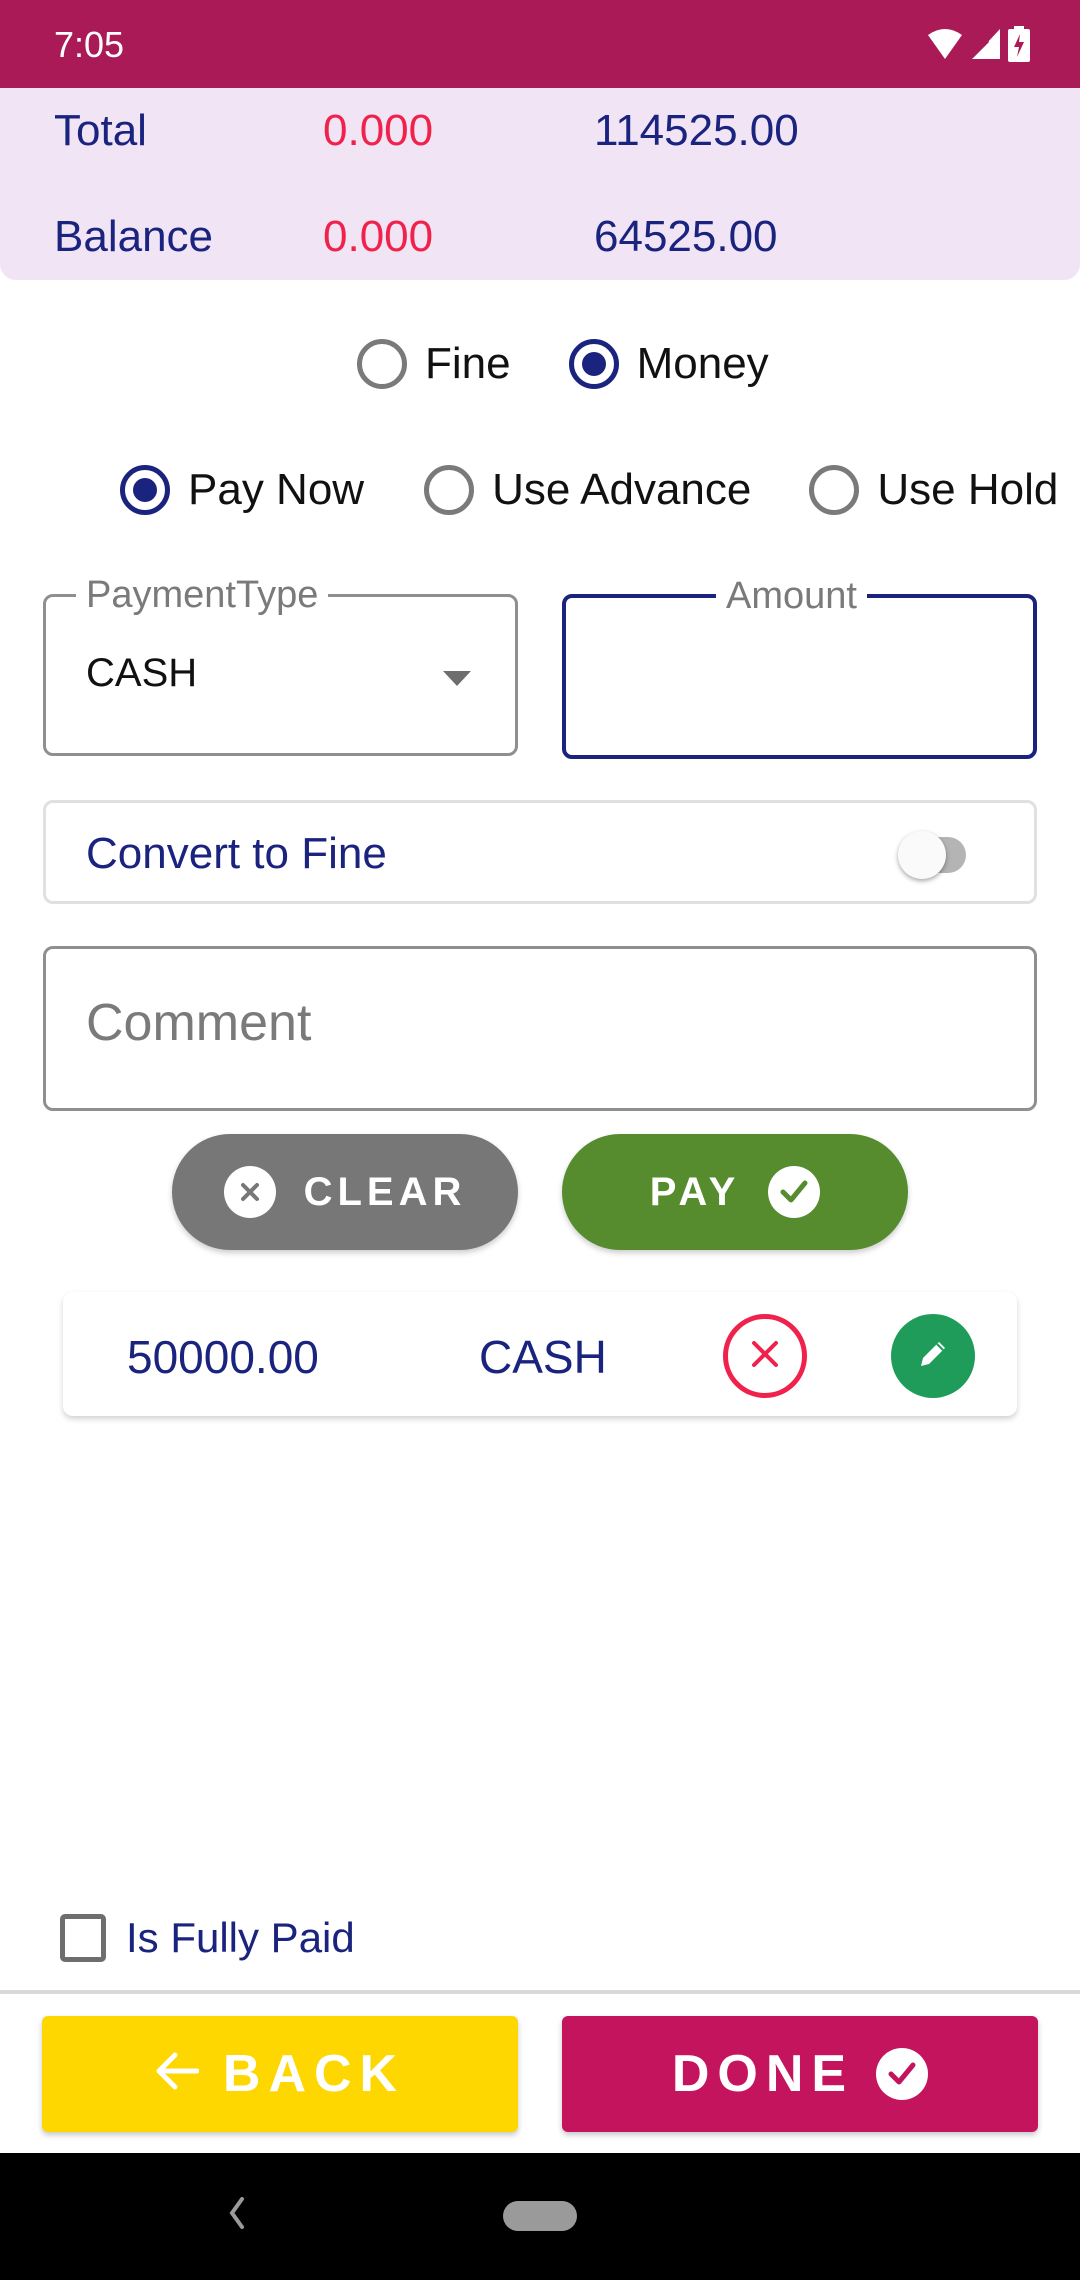 The width and height of the screenshot is (1080, 2280). I want to click on convert-to-fine-row: Convert to Fine, so click(540, 852).